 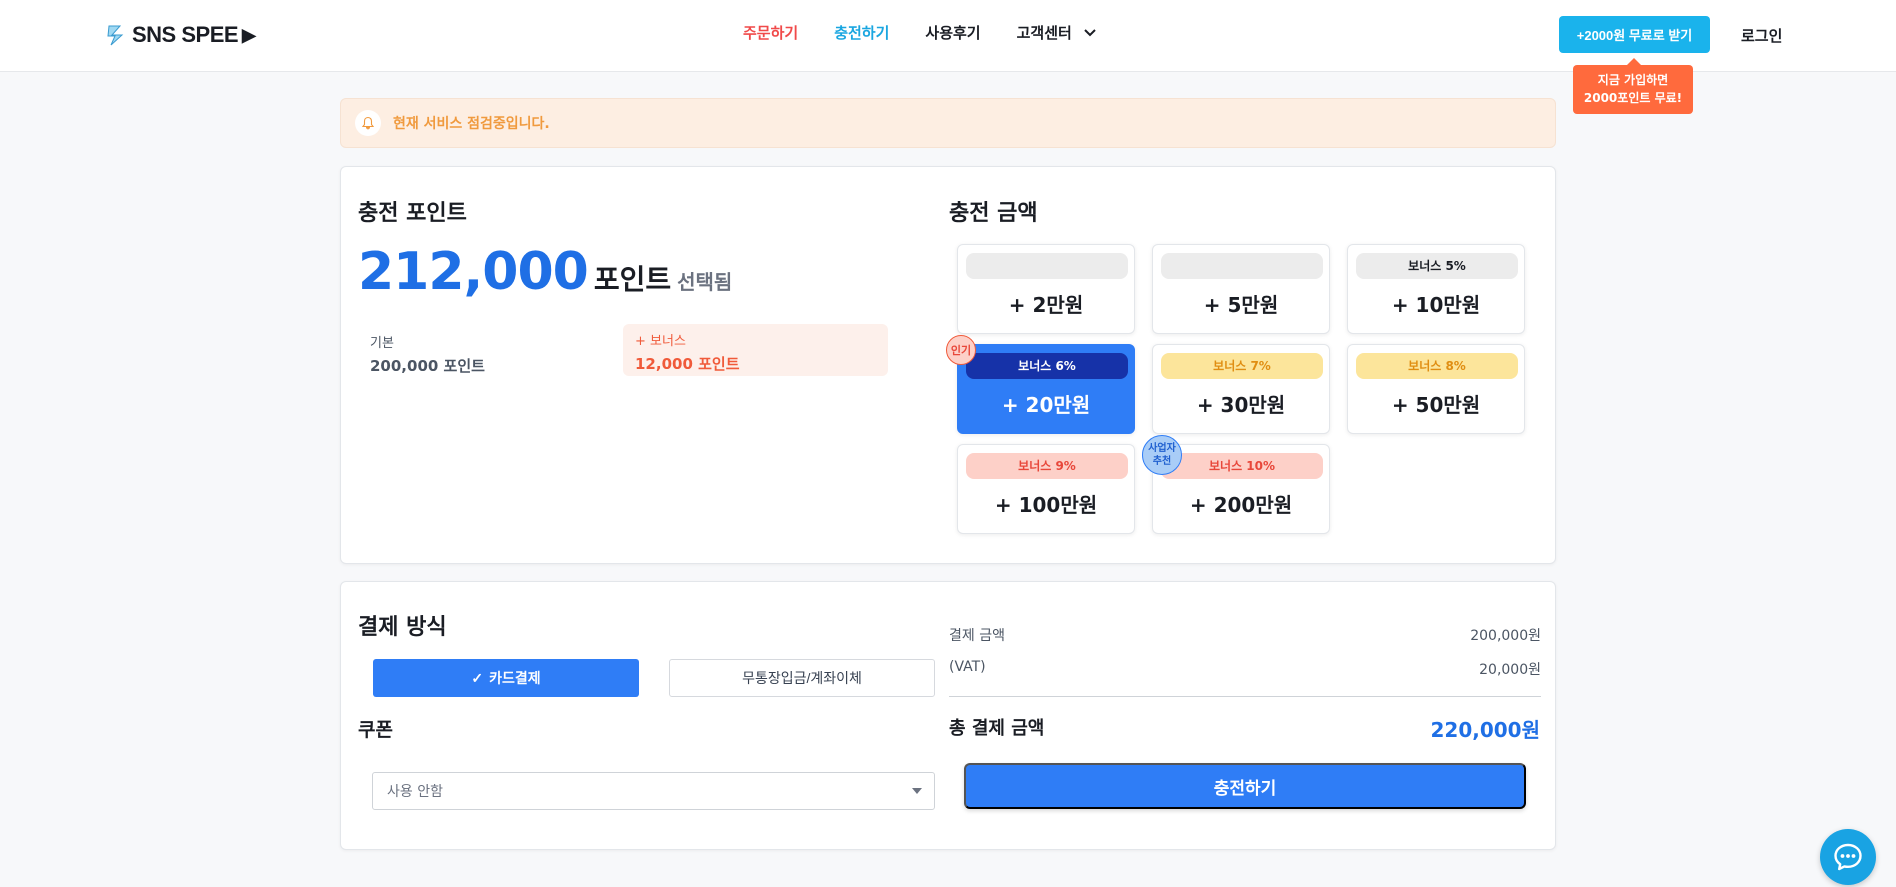 What do you see at coordinates (1162, 455) in the screenshot?
I see `business-recommend-badge: 사업자추천` at bounding box center [1162, 455].